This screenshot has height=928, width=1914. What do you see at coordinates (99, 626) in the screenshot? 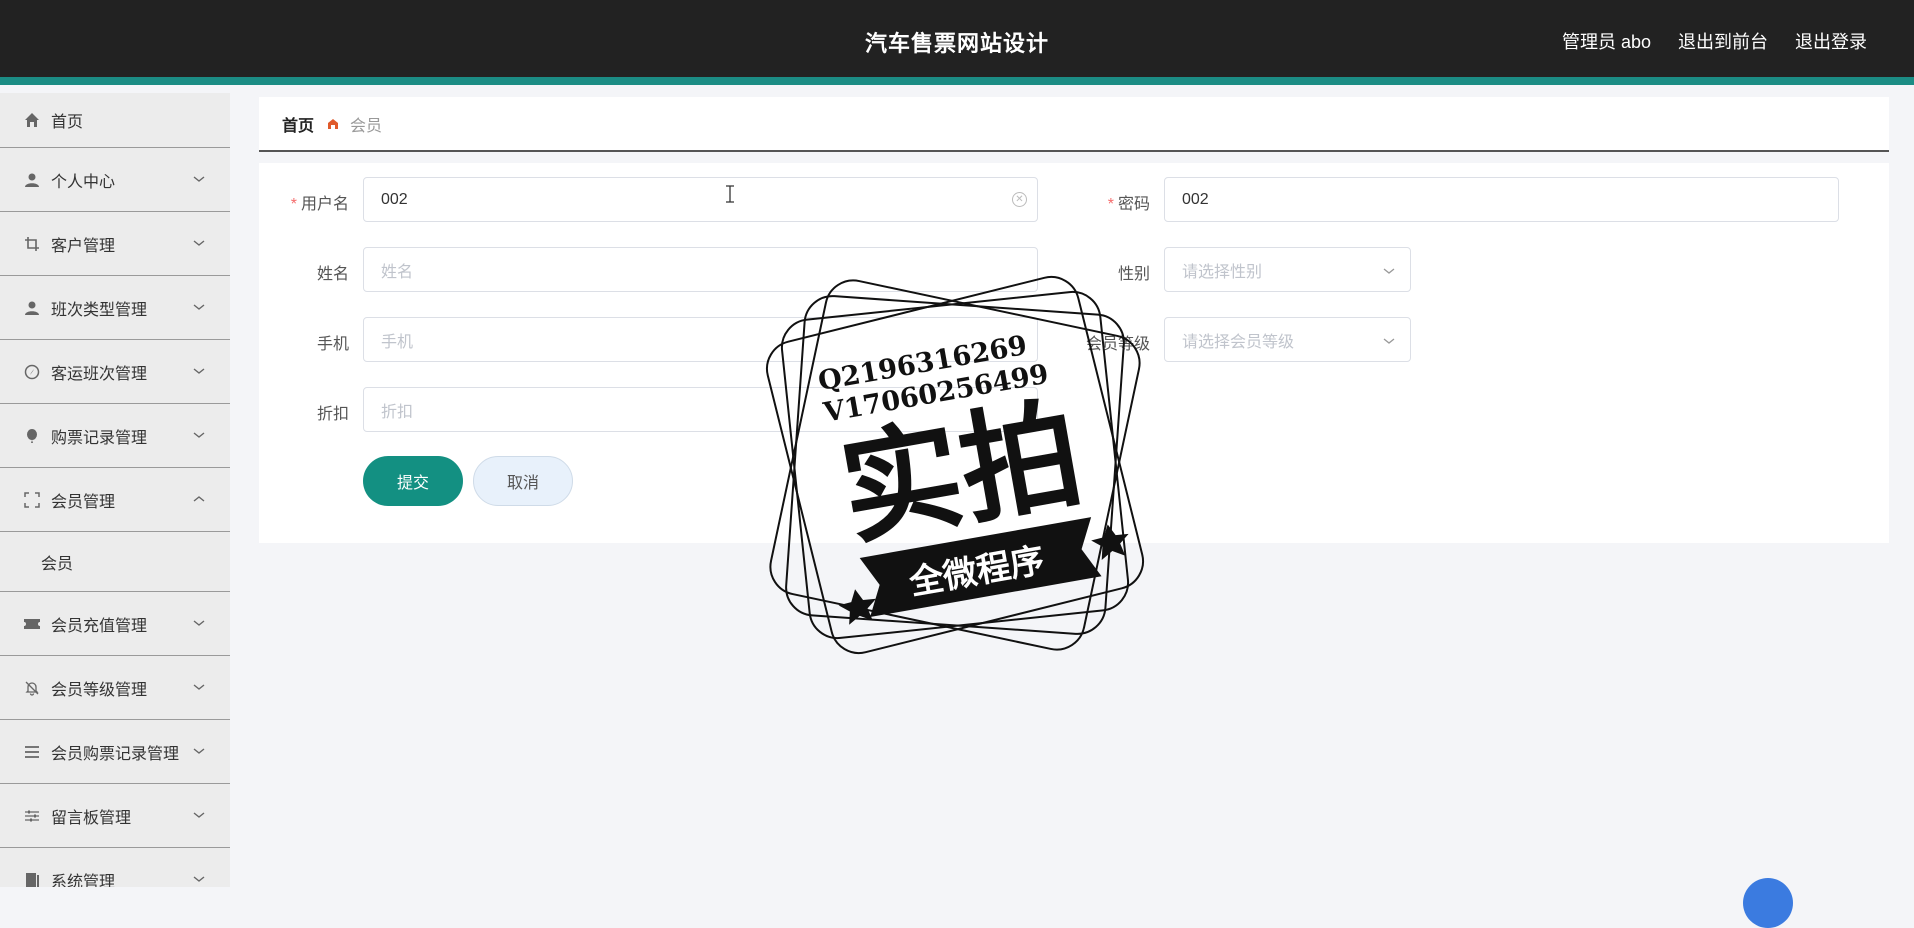
I see `sidebar-item-label: 会员充值管理` at bounding box center [99, 626].